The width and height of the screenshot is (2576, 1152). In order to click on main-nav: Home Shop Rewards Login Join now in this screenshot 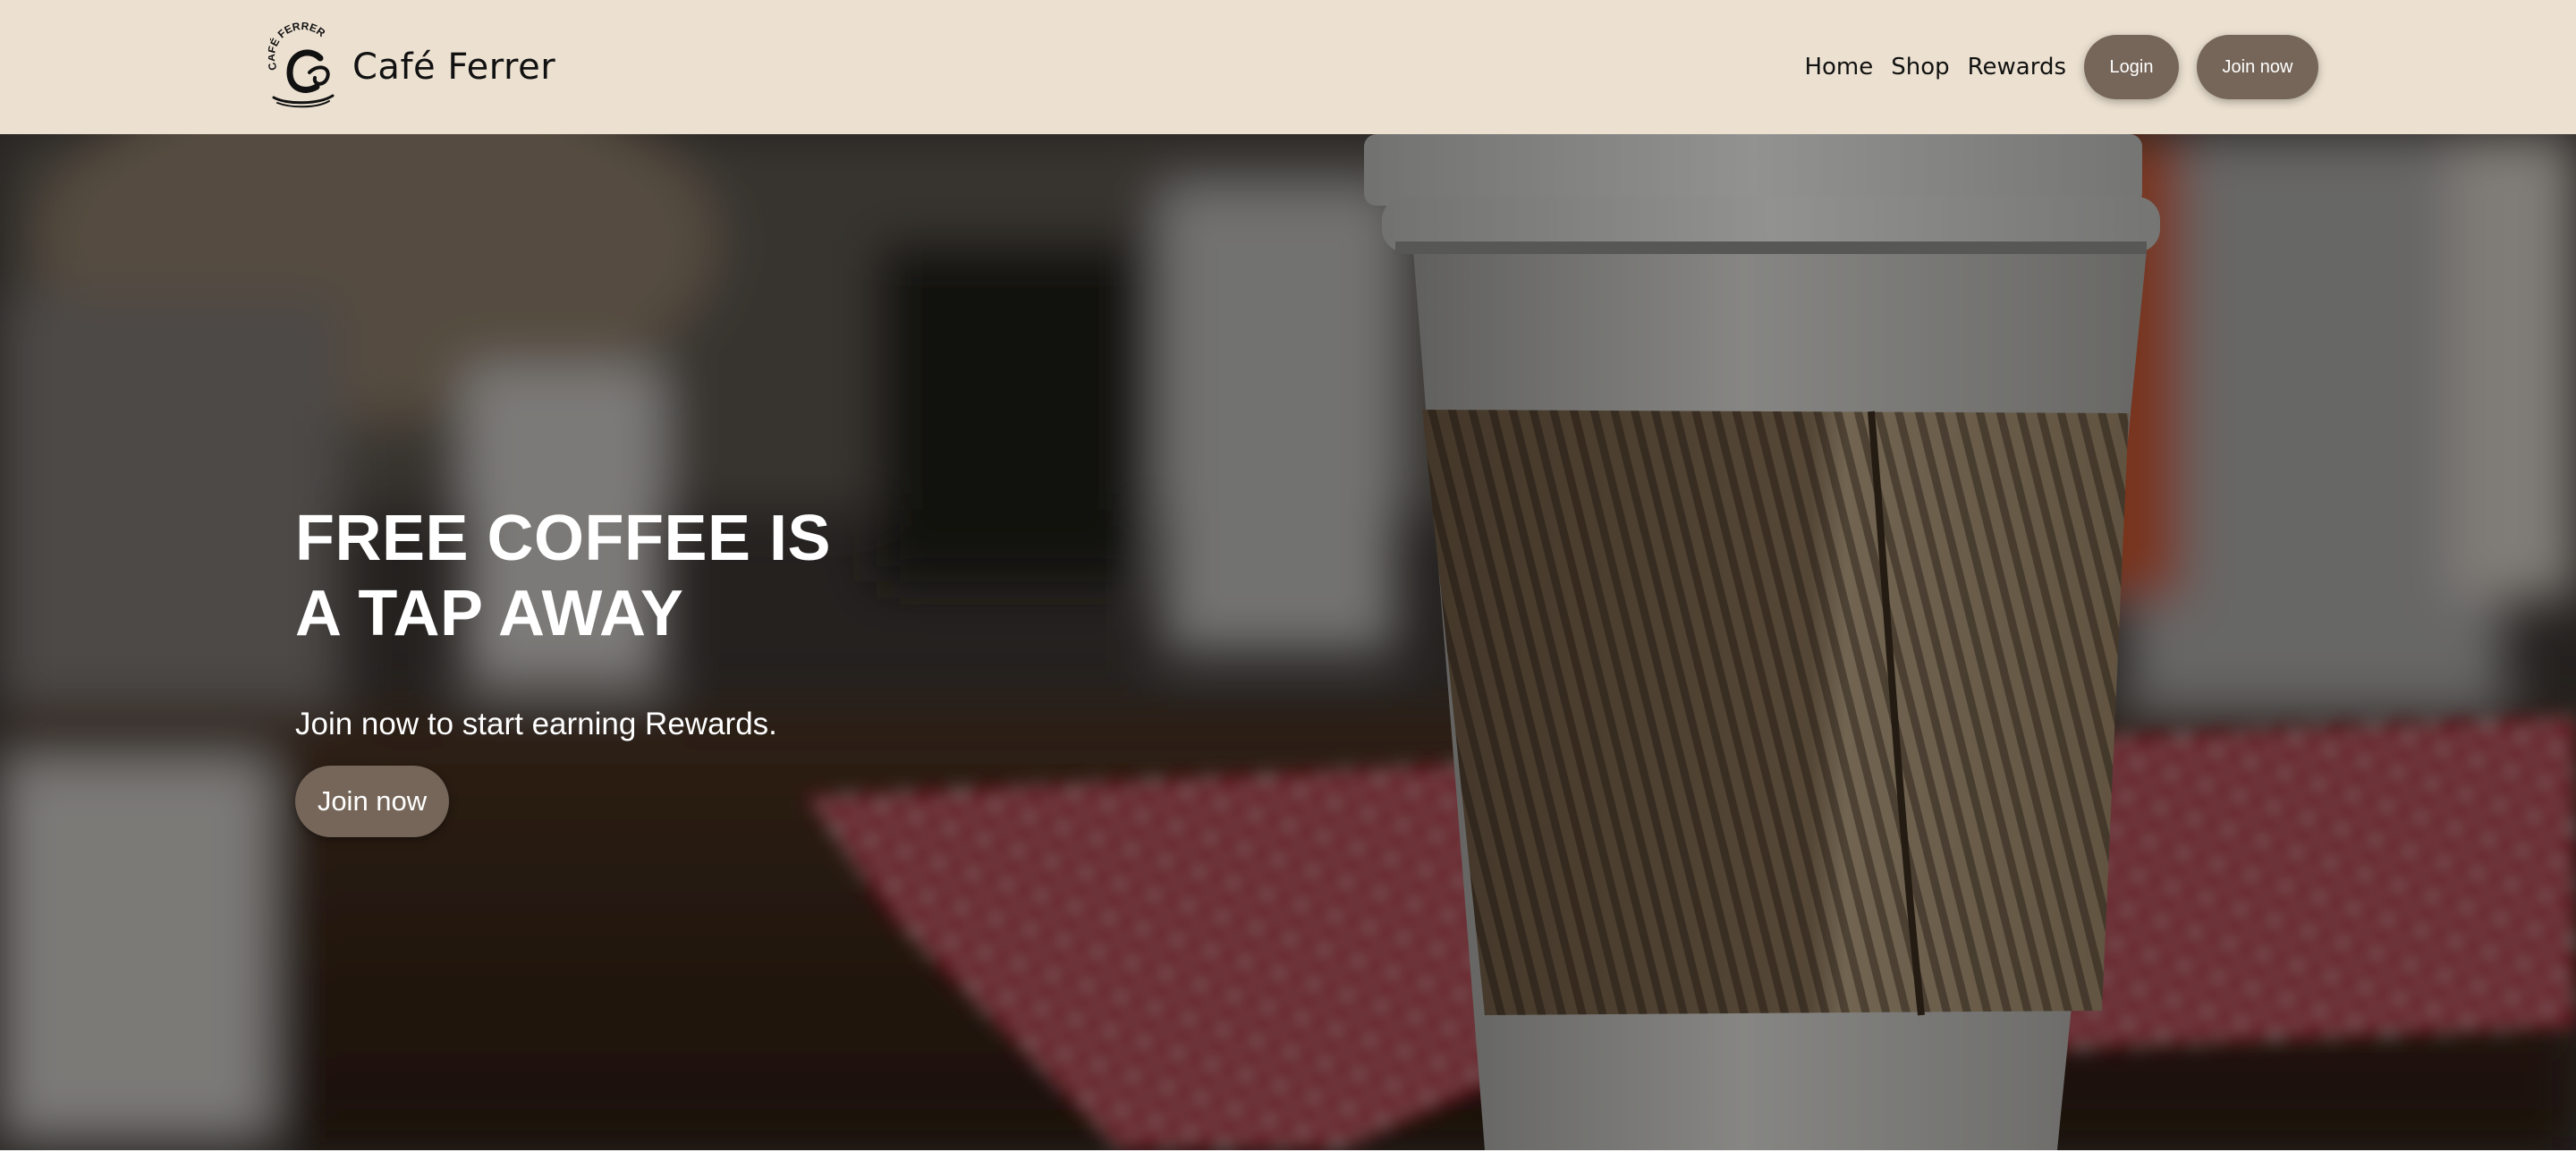, I will do `click(2061, 67)`.